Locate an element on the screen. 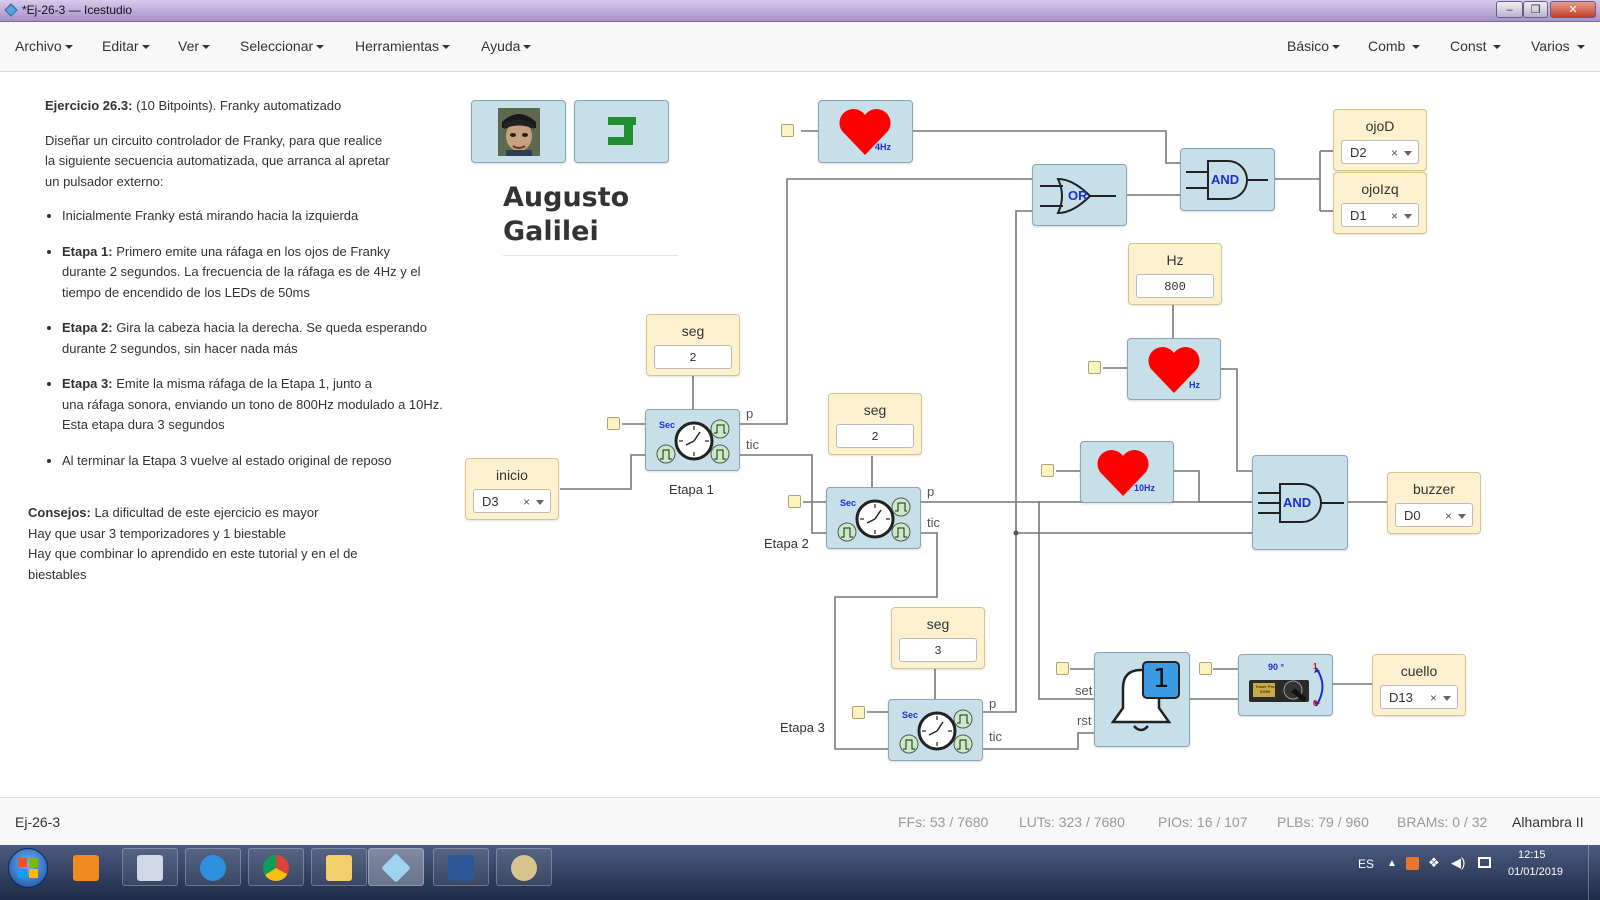  ic-logo-icon is located at coordinates (622, 131).